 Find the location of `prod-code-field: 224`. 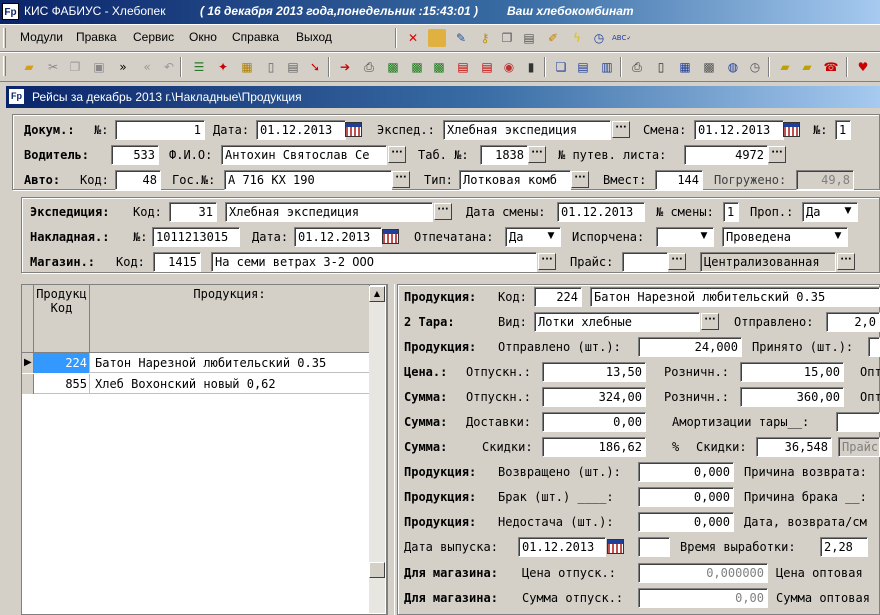

prod-code-field: 224 is located at coordinates (558, 297).